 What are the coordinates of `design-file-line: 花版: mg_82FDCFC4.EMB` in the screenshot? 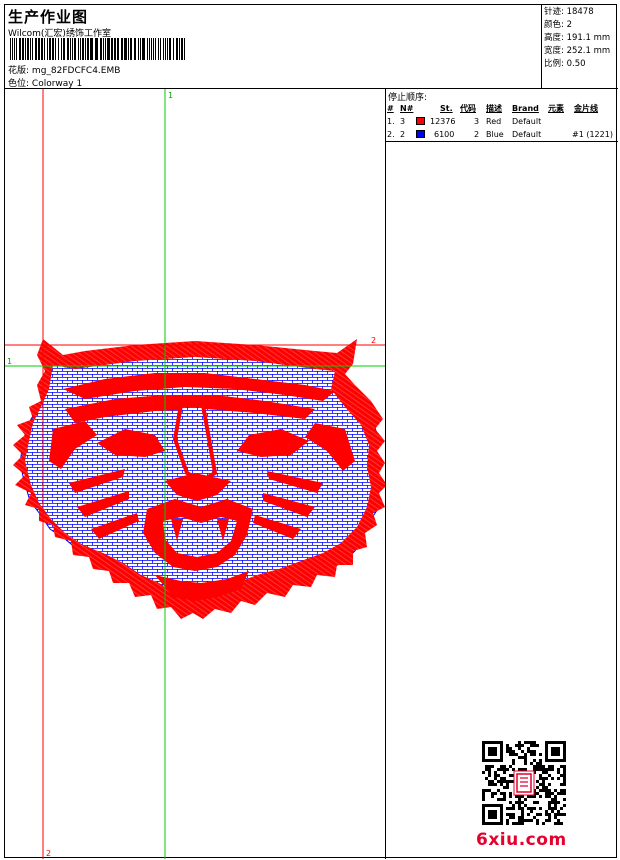 It's located at (64, 69).